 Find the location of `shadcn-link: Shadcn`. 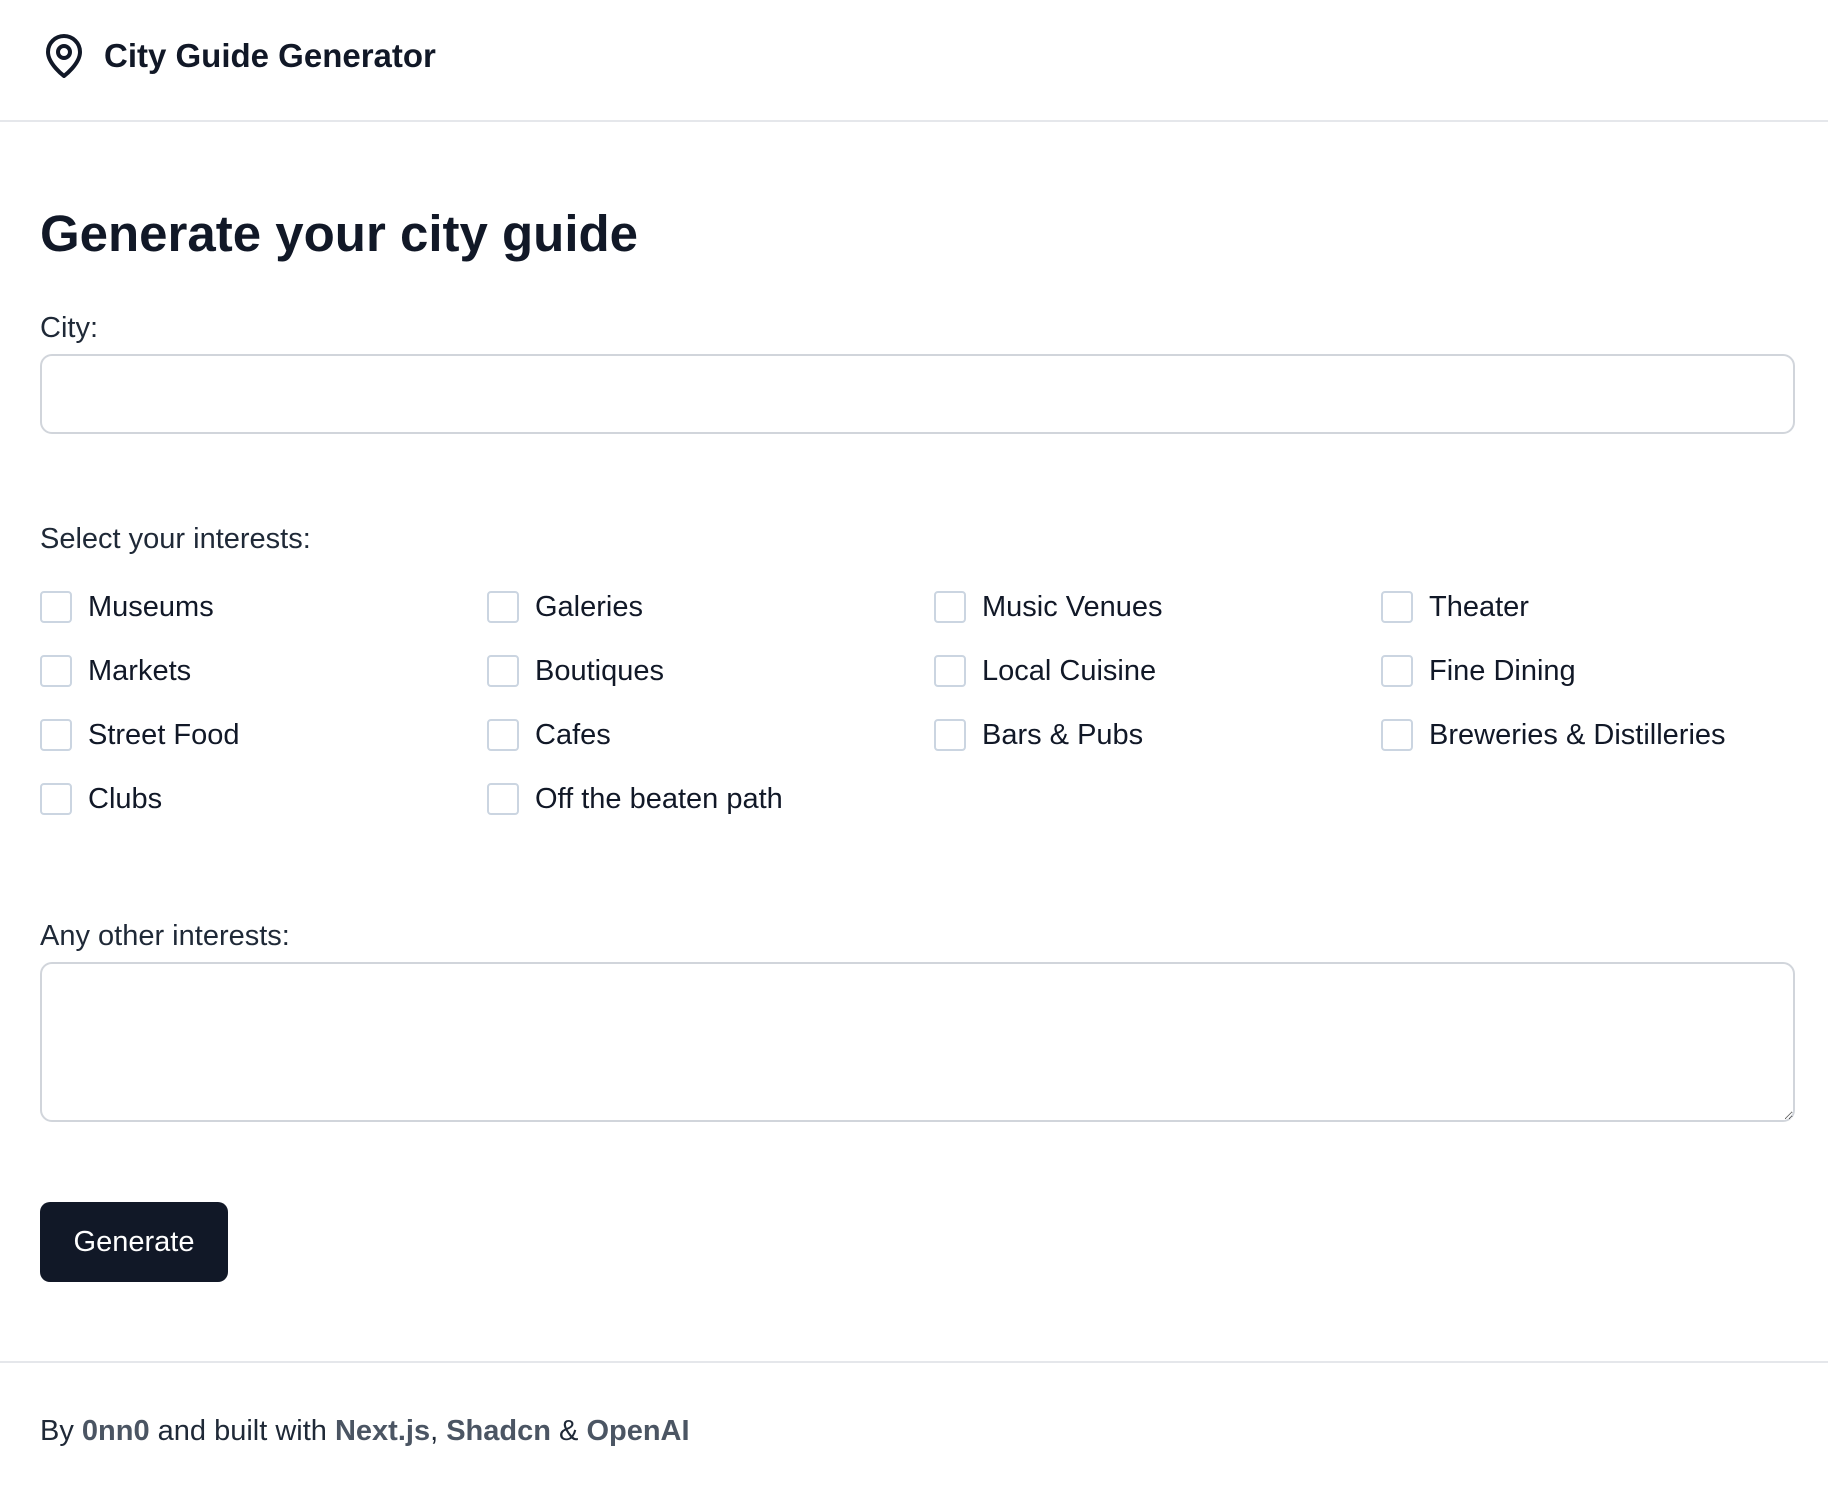

shadcn-link: Shadcn is located at coordinates (498, 1431).